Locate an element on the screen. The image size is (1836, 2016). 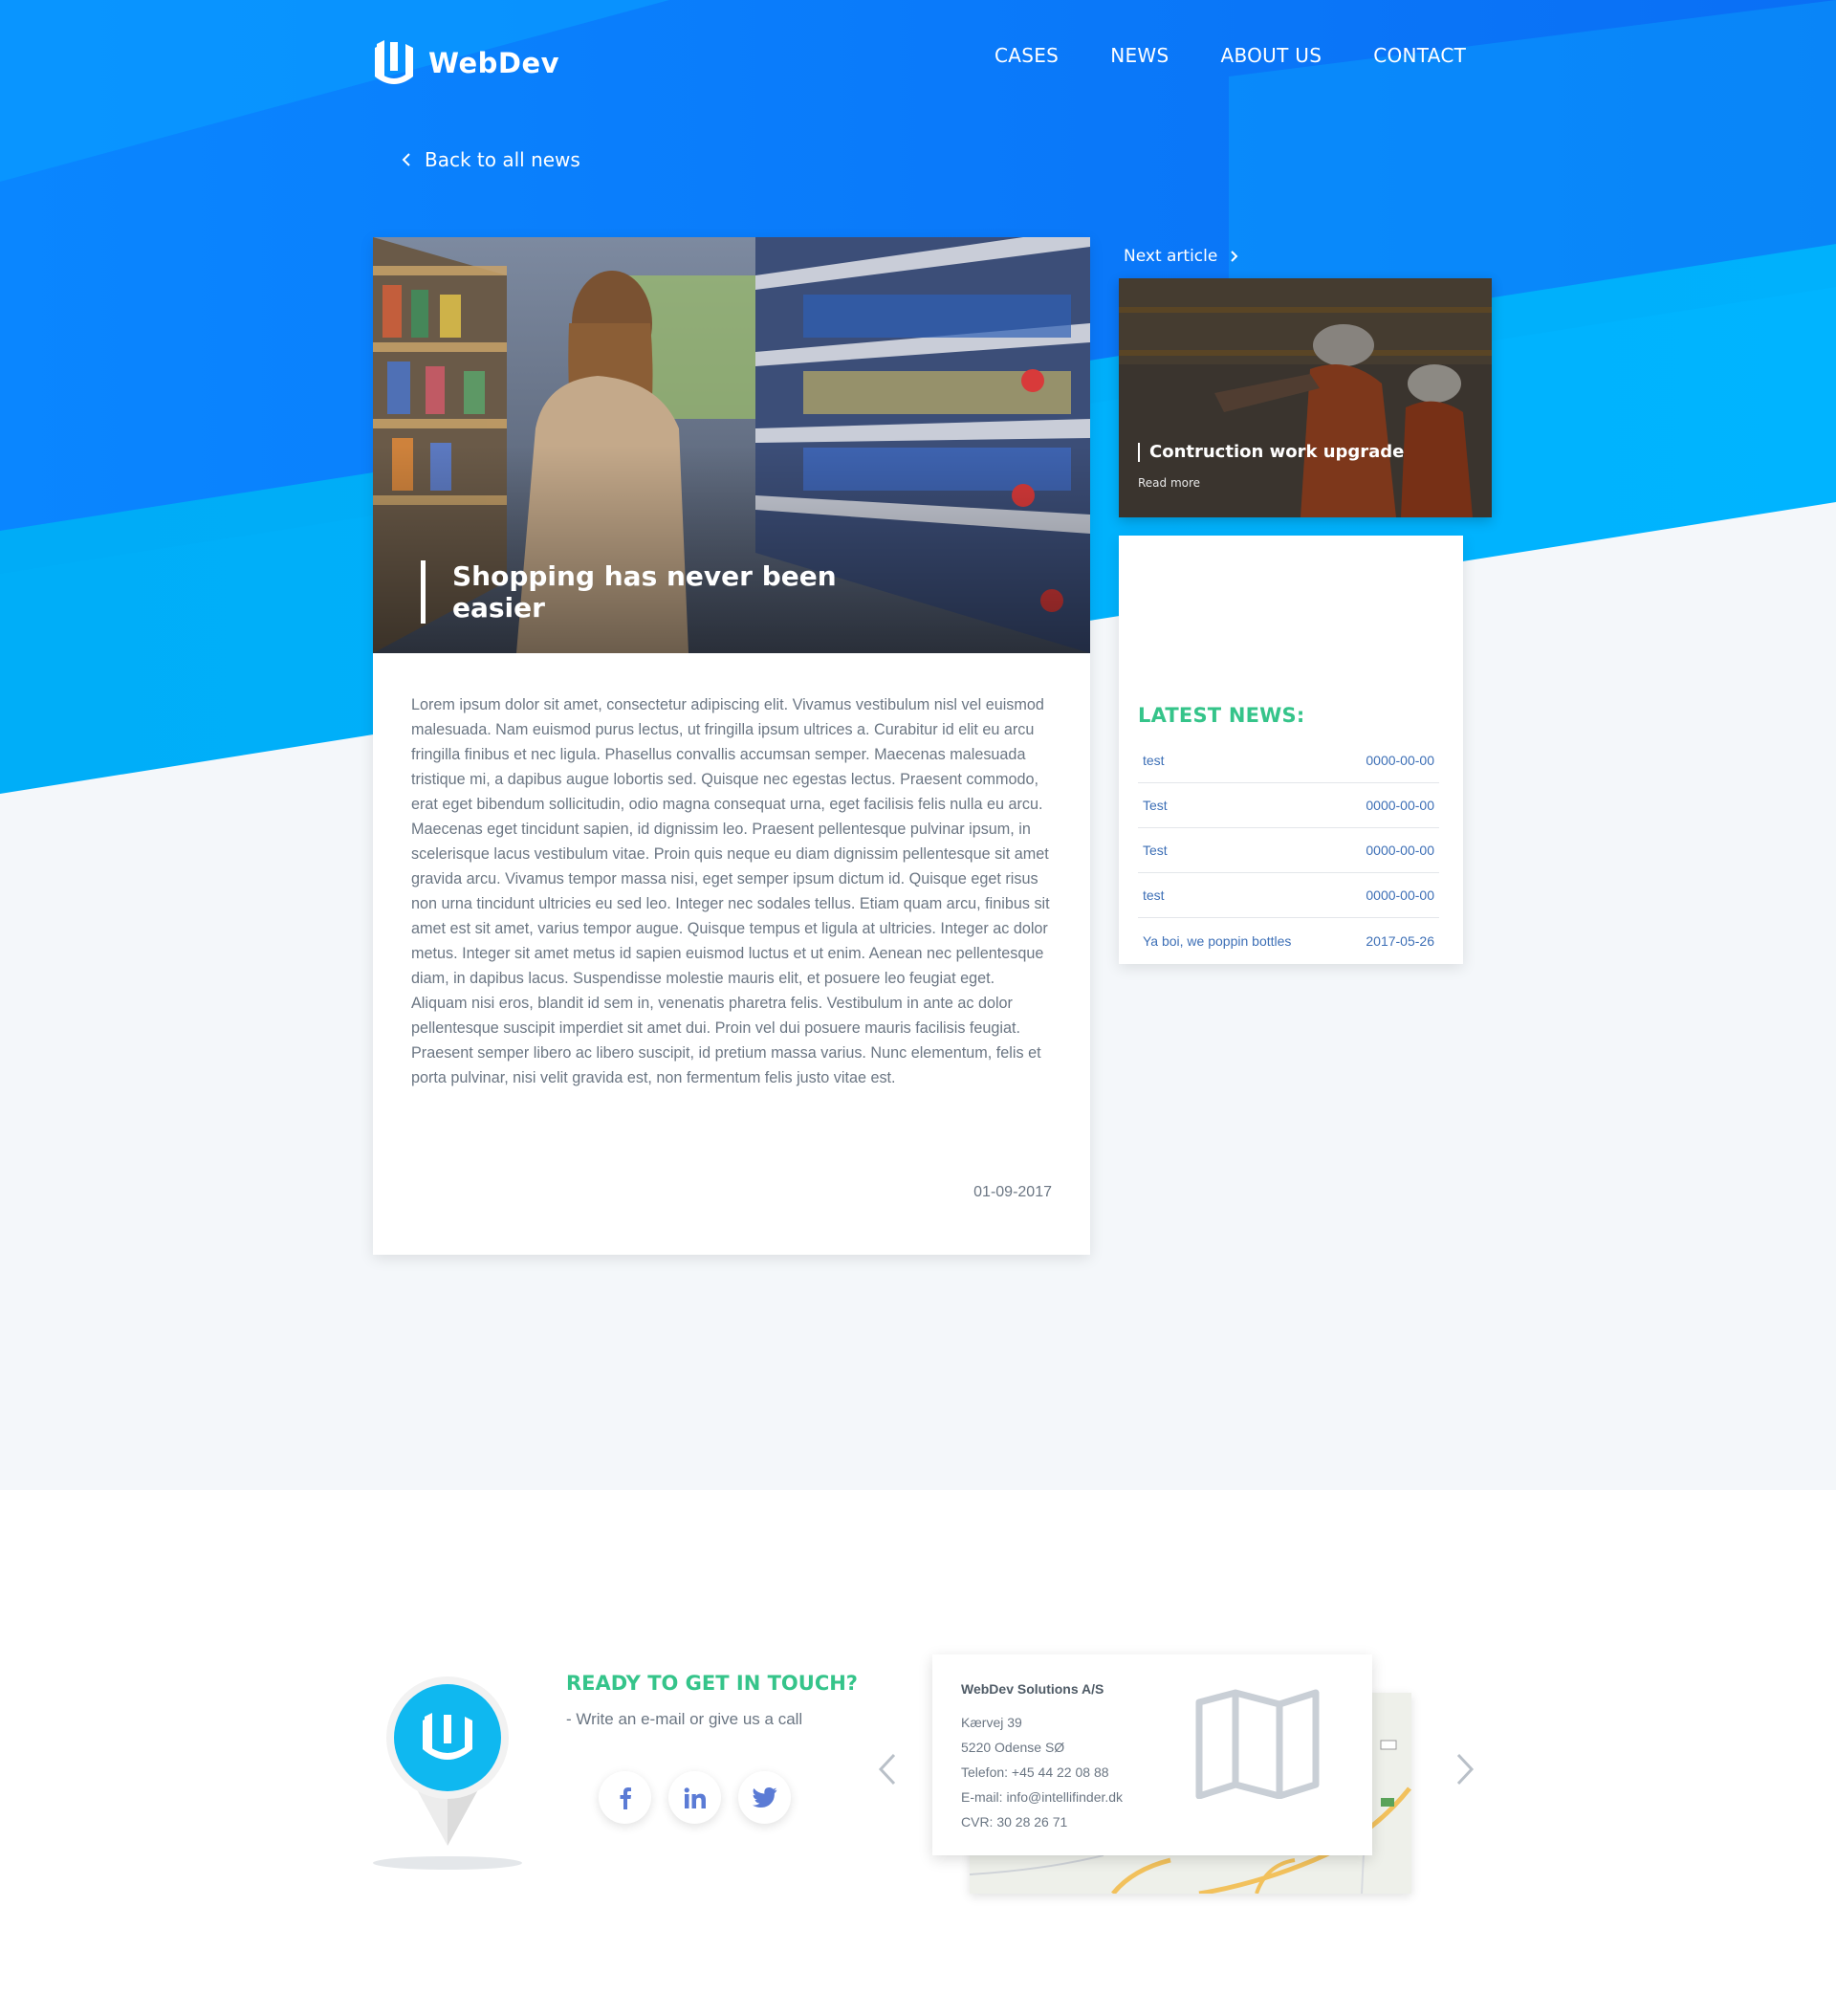
phone-number: Telefon: +45 44 22 08 88 is located at coordinates (1042, 1772).